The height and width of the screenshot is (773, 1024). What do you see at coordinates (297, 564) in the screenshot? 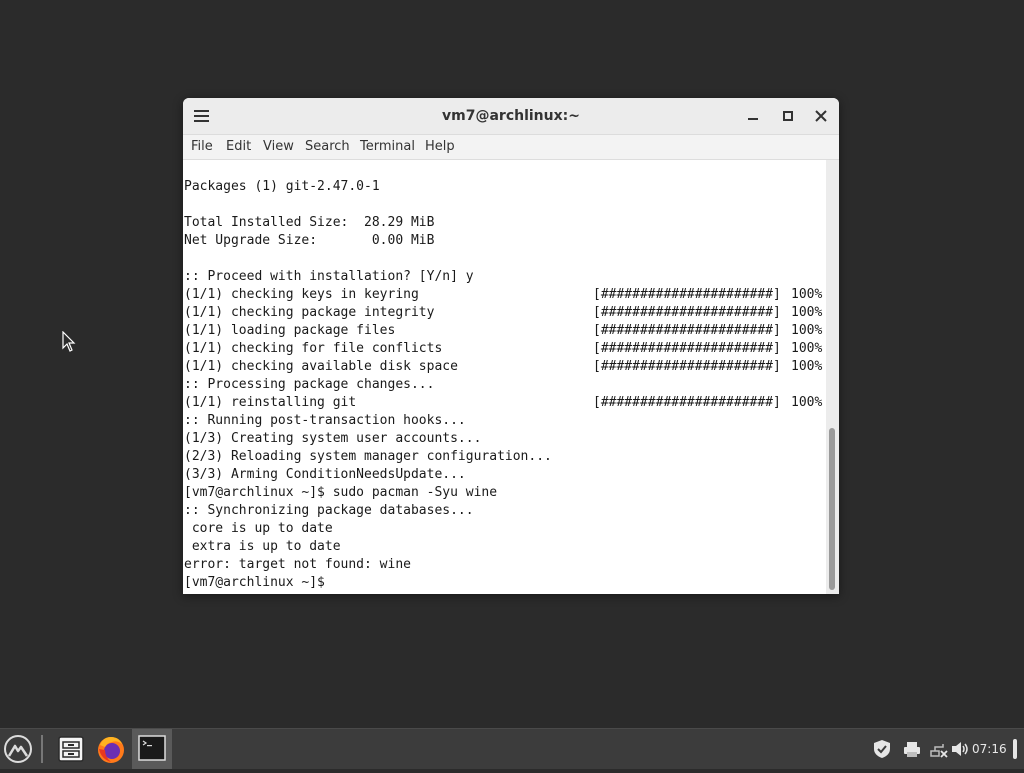
I see `terminal-line-text: error: target not found: wine` at bounding box center [297, 564].